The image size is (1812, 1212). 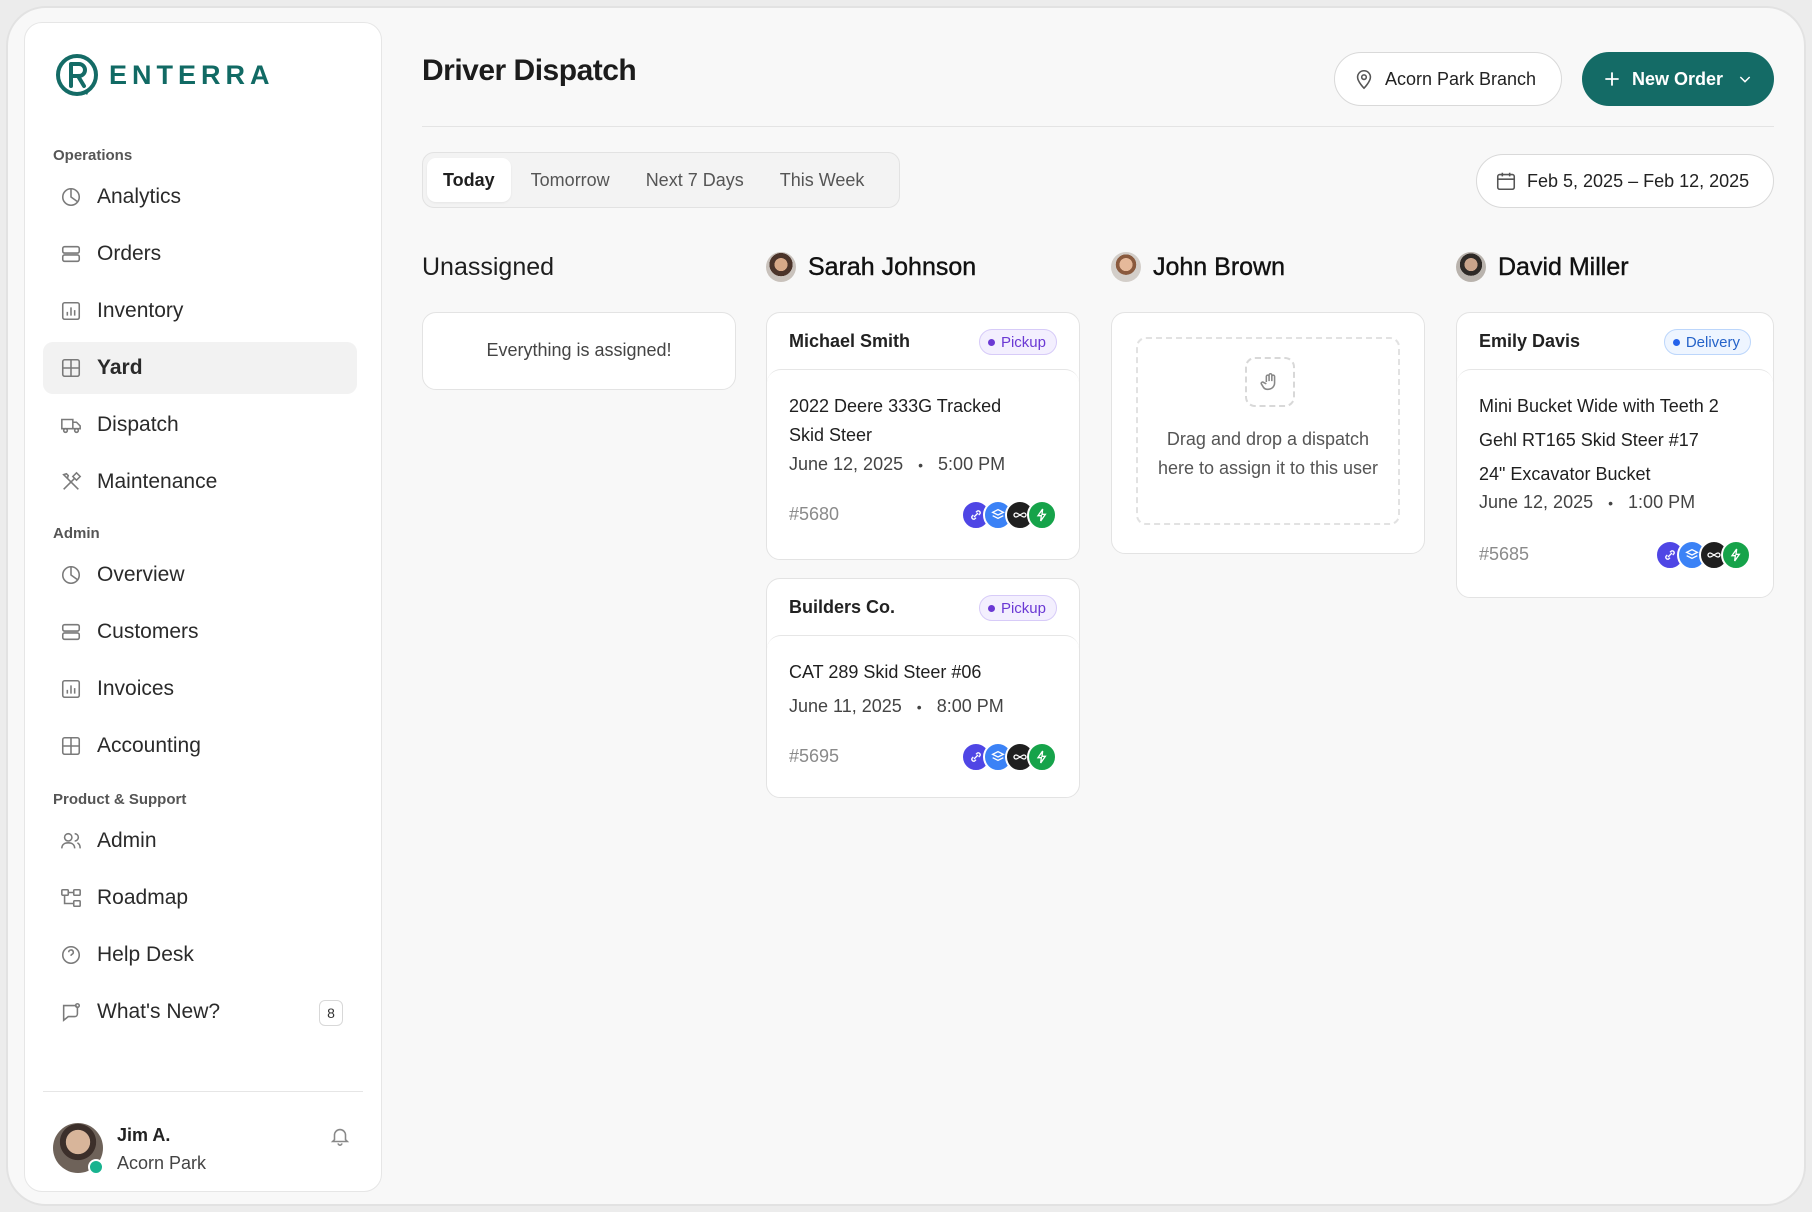 I want to click on column-header-unassigned: Unassigned, so click(x=488, y=267).